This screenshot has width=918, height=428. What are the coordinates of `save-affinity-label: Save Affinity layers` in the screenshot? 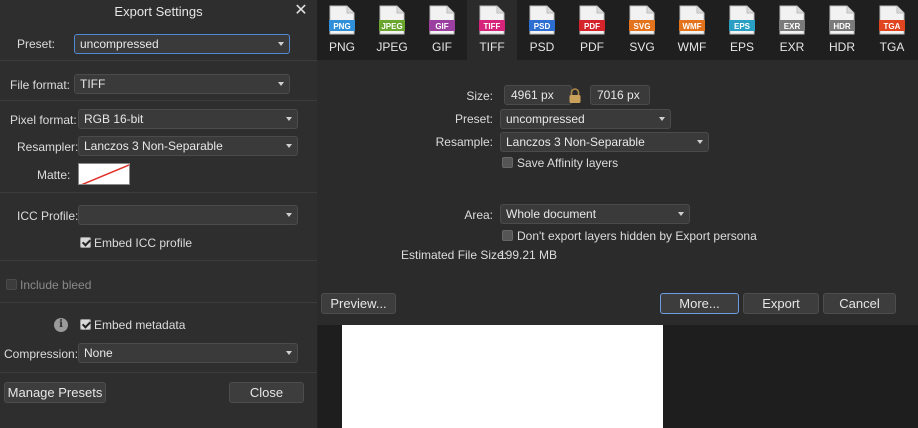 It's located at (568, 163).